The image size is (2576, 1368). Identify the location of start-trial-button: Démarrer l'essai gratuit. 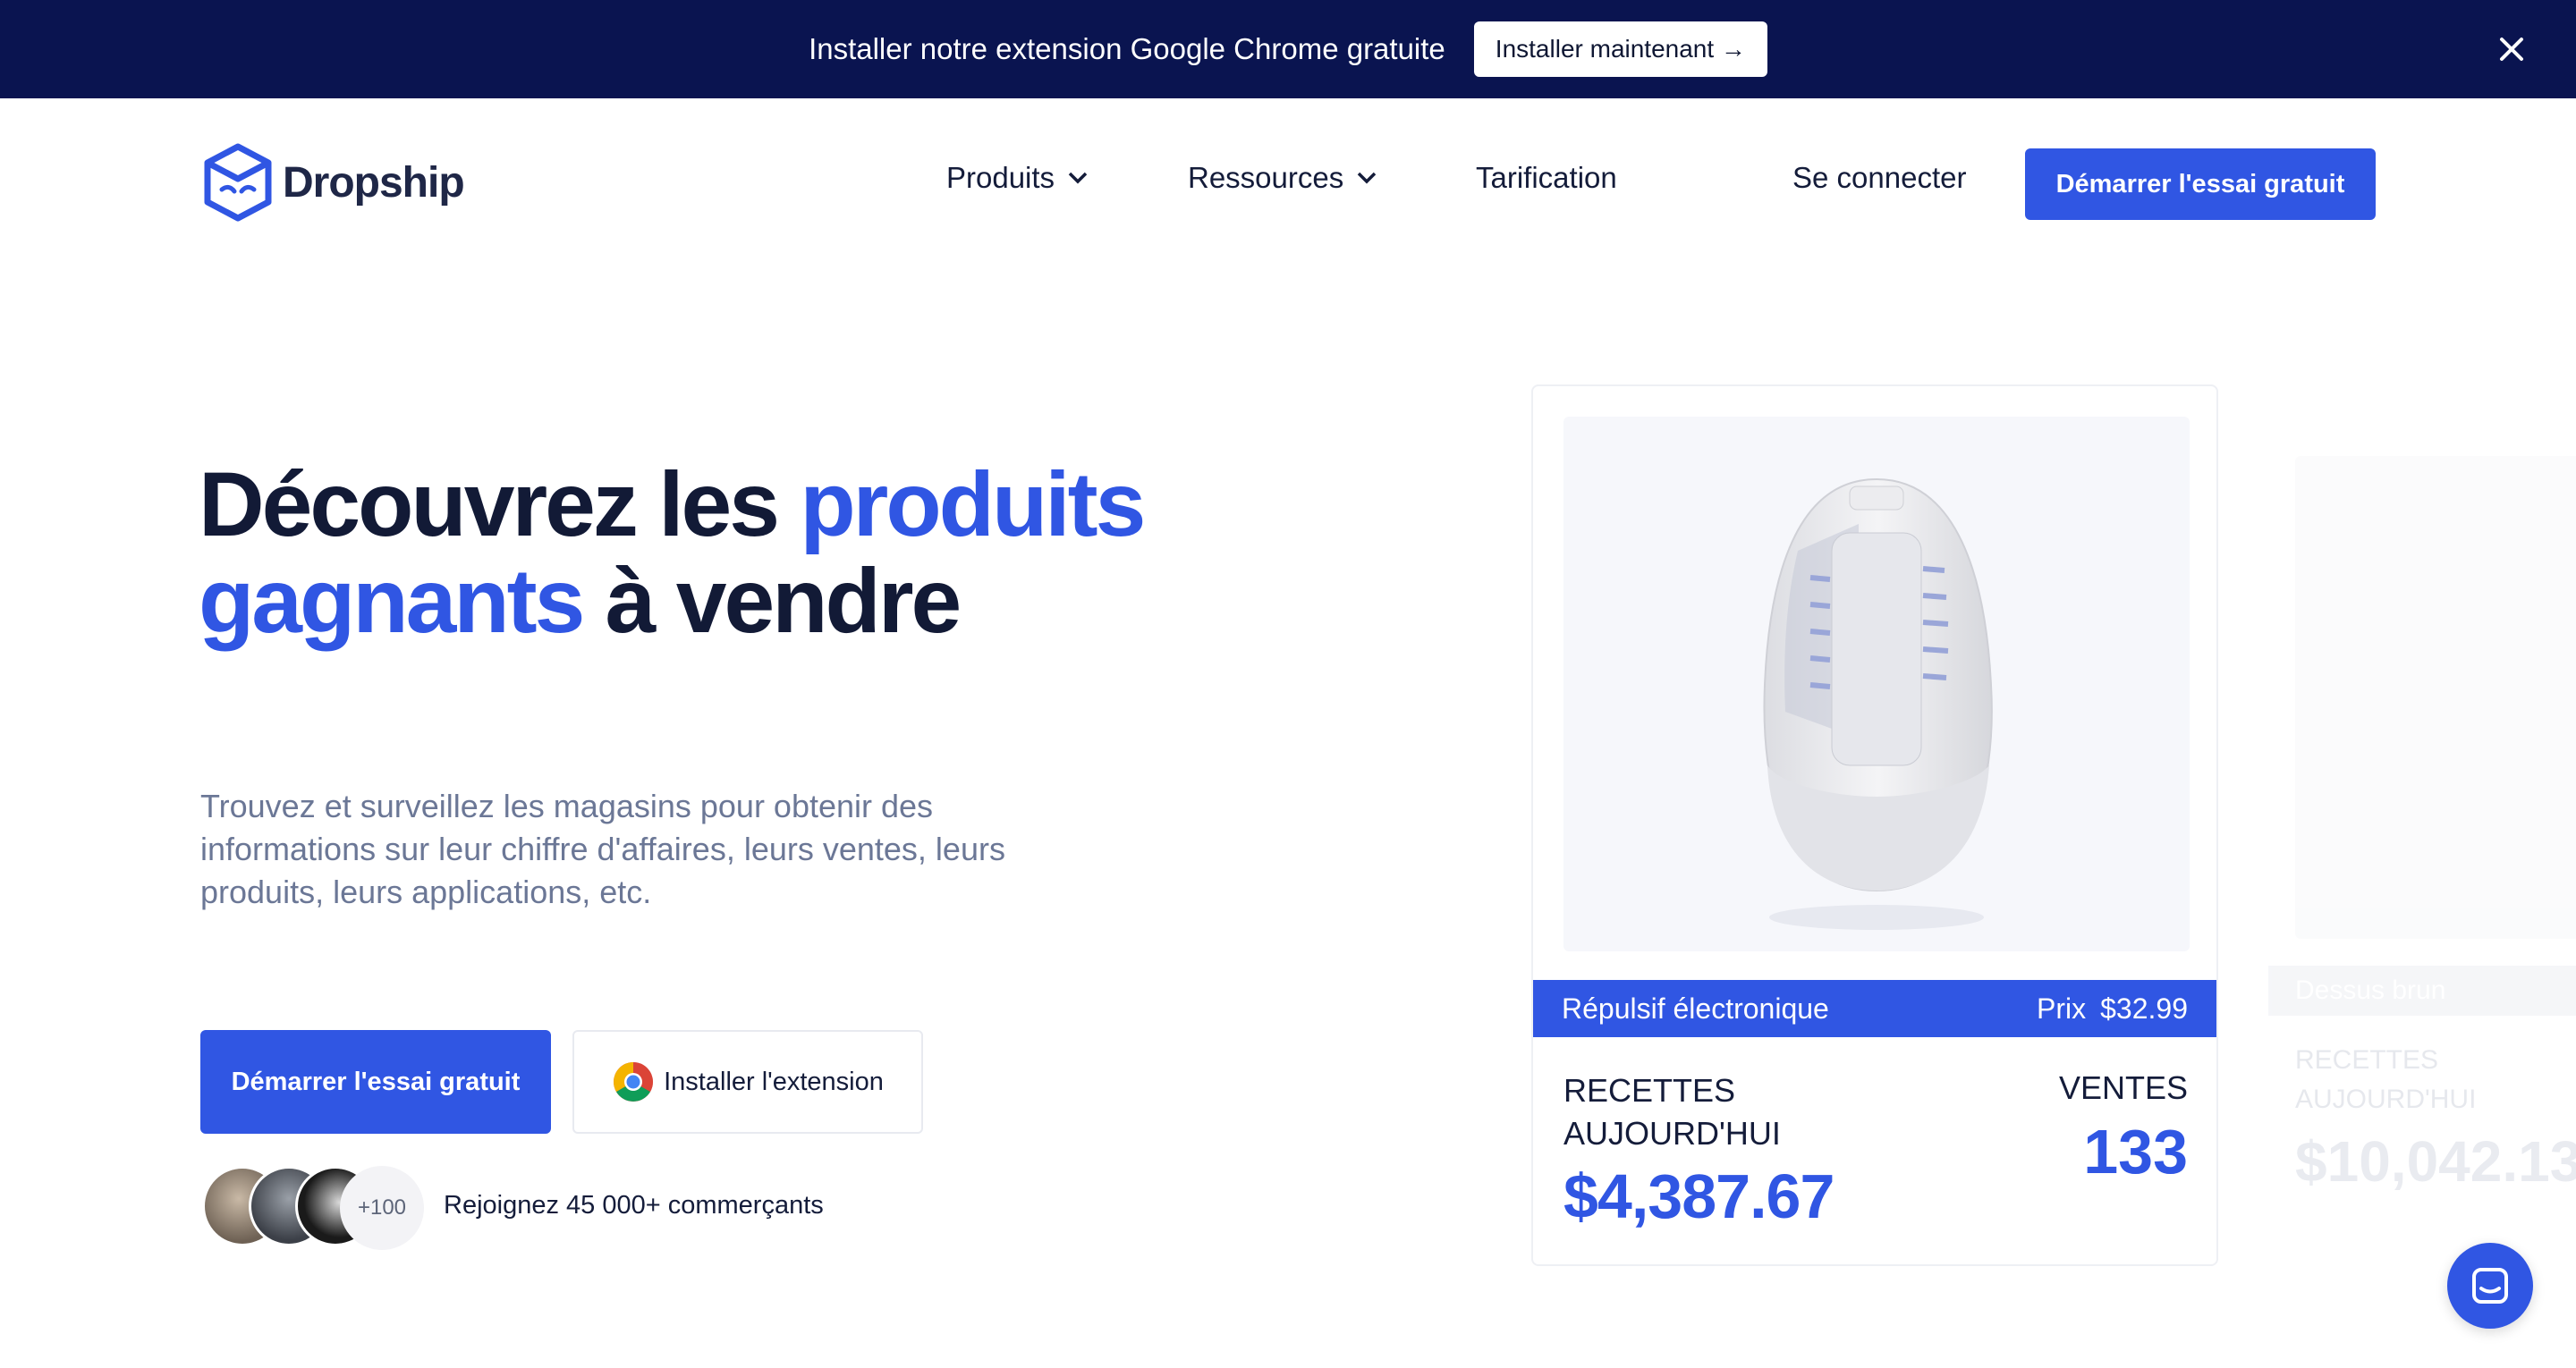
(375, 1082).